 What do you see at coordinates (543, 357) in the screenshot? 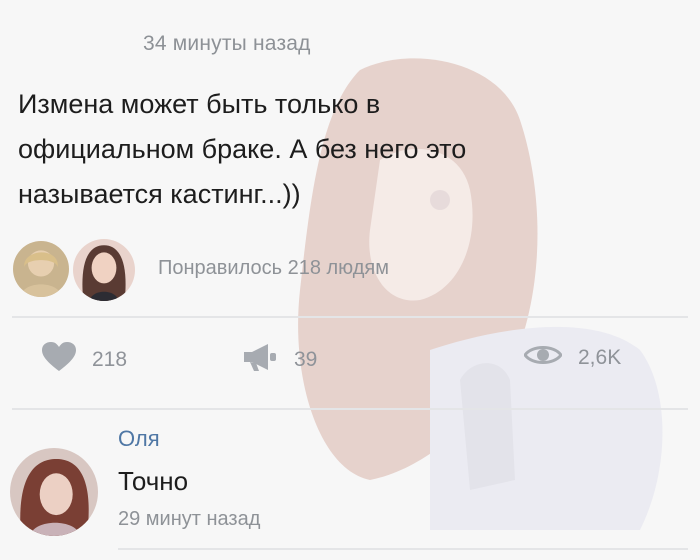
I see `eye-icon` at bounding box center [543, 357].